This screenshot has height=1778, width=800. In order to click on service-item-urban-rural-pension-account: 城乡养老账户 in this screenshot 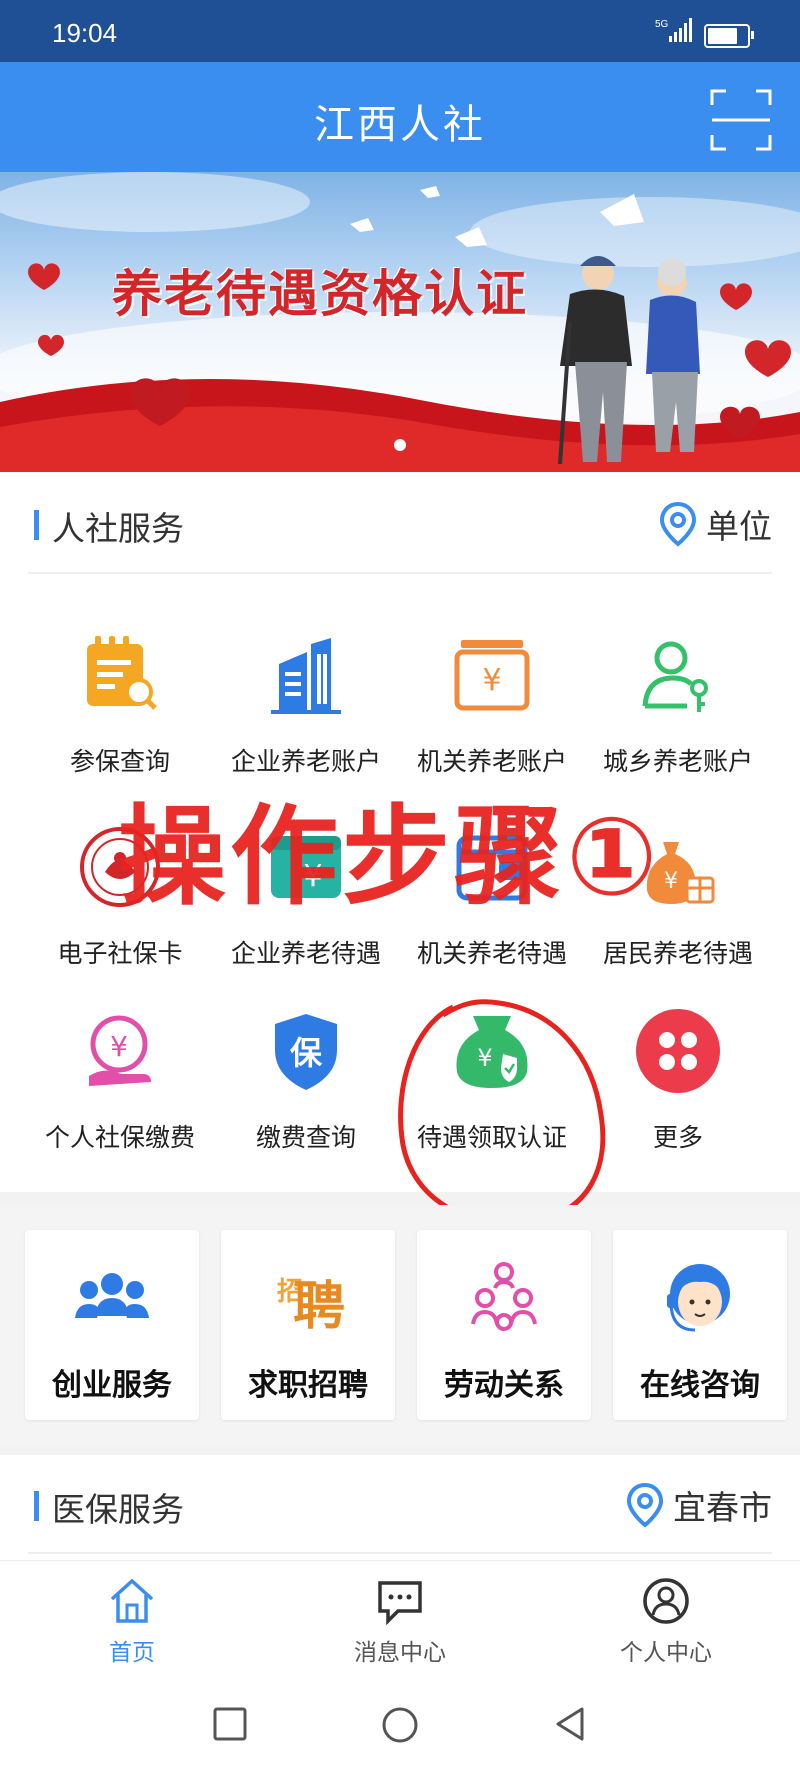, I will do `click(678, 704)`.